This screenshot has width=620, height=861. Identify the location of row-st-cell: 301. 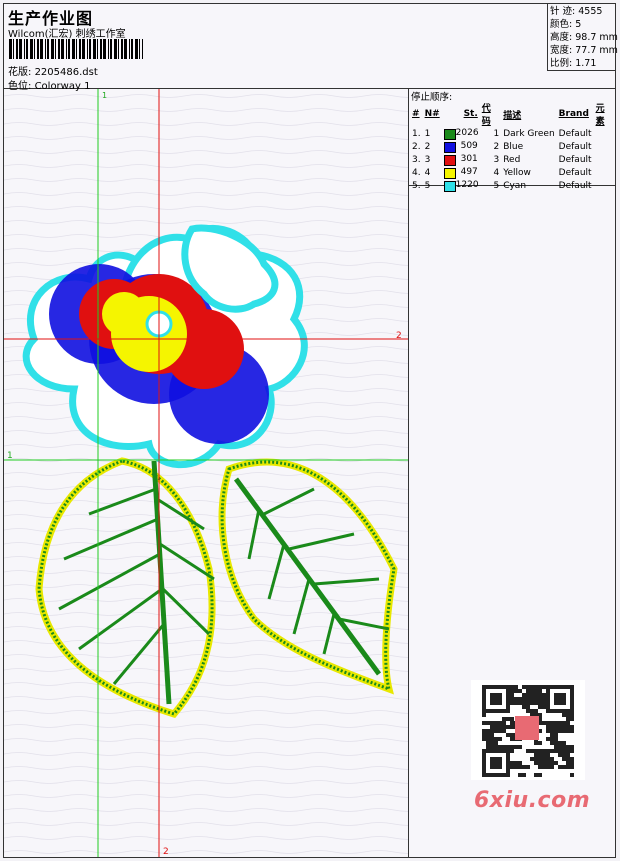
(461, 159).